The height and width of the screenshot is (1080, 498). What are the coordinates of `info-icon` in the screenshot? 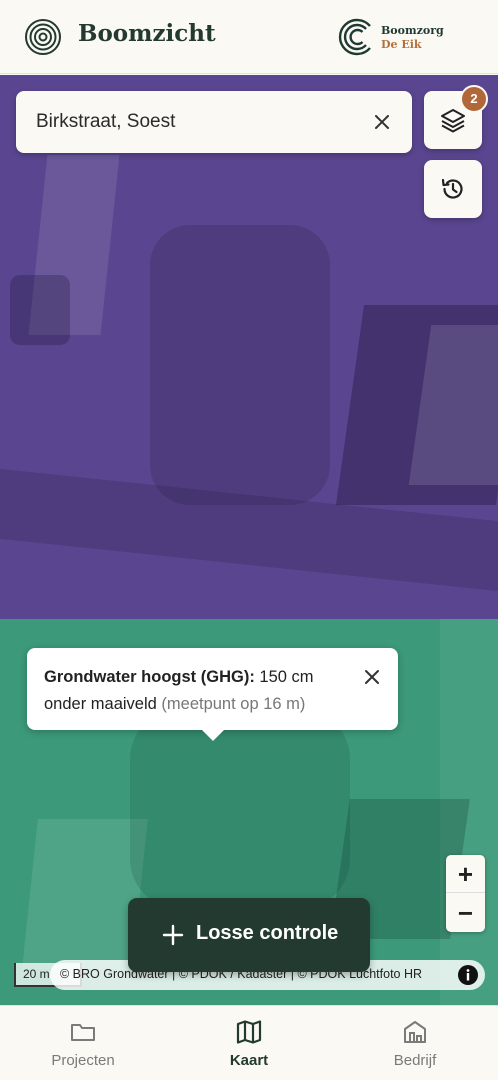 It's located at (468, 975).